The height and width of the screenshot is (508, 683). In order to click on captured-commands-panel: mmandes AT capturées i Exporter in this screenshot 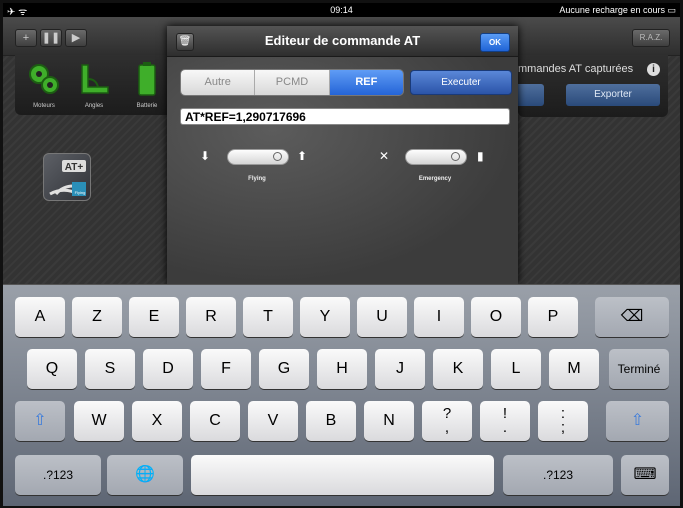, I will do `click(593, 86)`.